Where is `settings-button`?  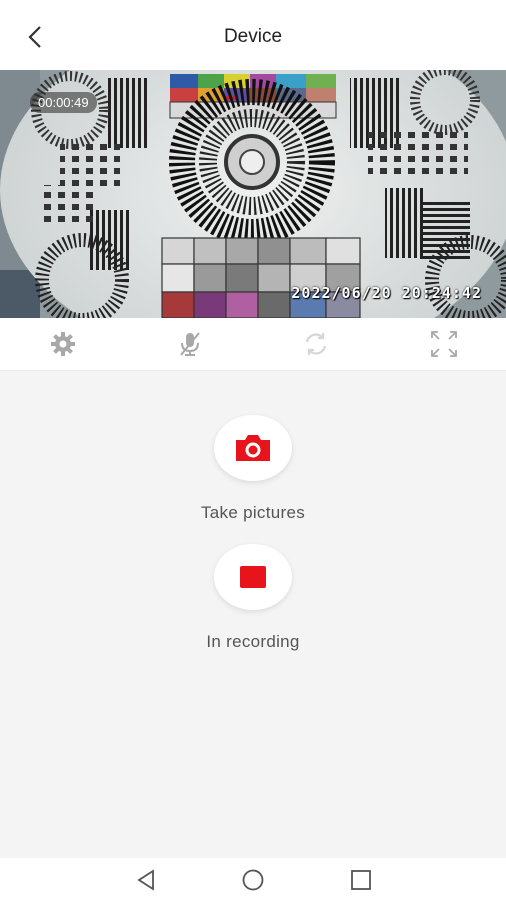
settings-button is located at coordinates (63, 344).